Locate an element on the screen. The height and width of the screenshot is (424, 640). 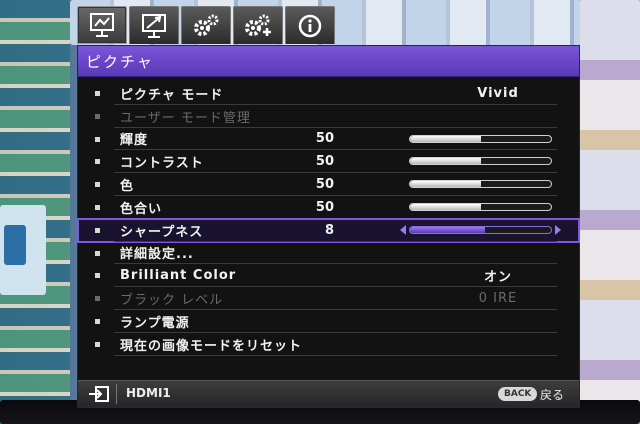
arrow-left-icon is located at coordinates (403, 229).